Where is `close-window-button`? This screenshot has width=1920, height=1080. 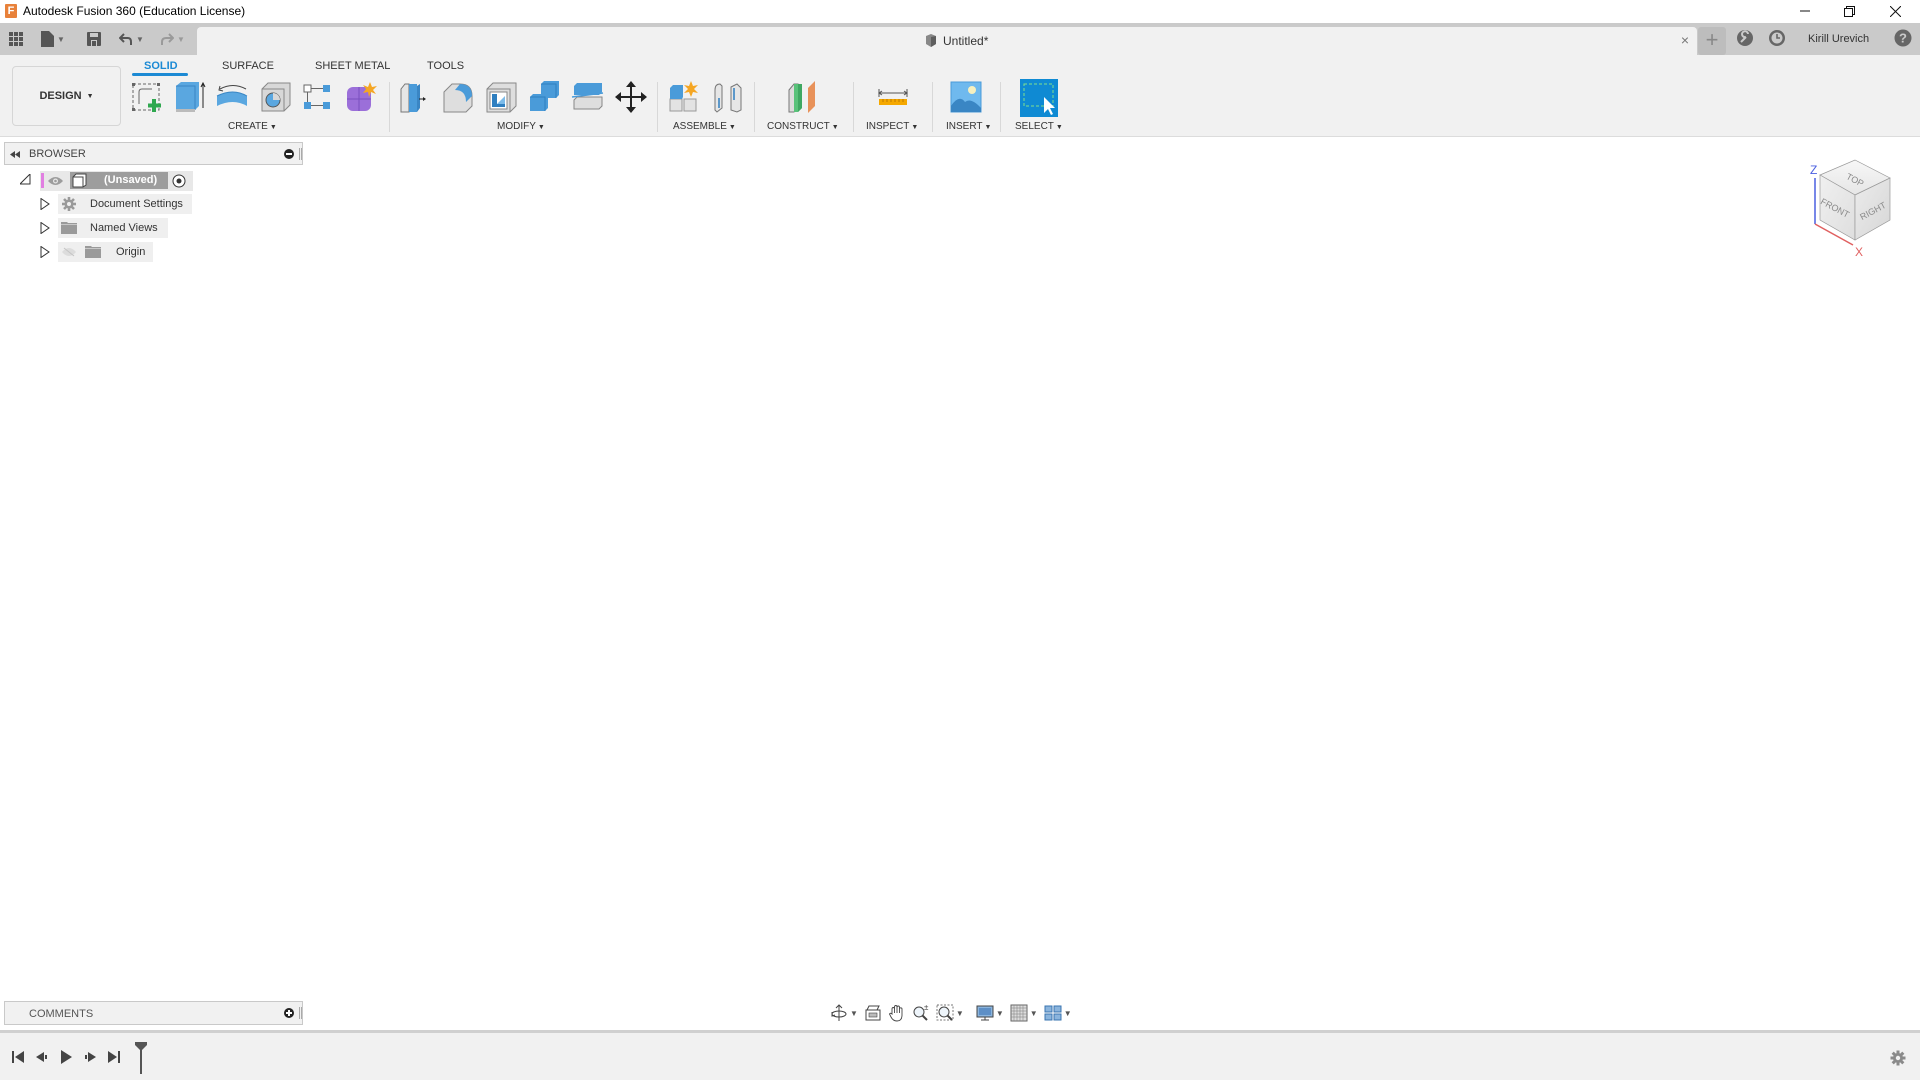
close-window-button is located at coordinates (1895, 11).